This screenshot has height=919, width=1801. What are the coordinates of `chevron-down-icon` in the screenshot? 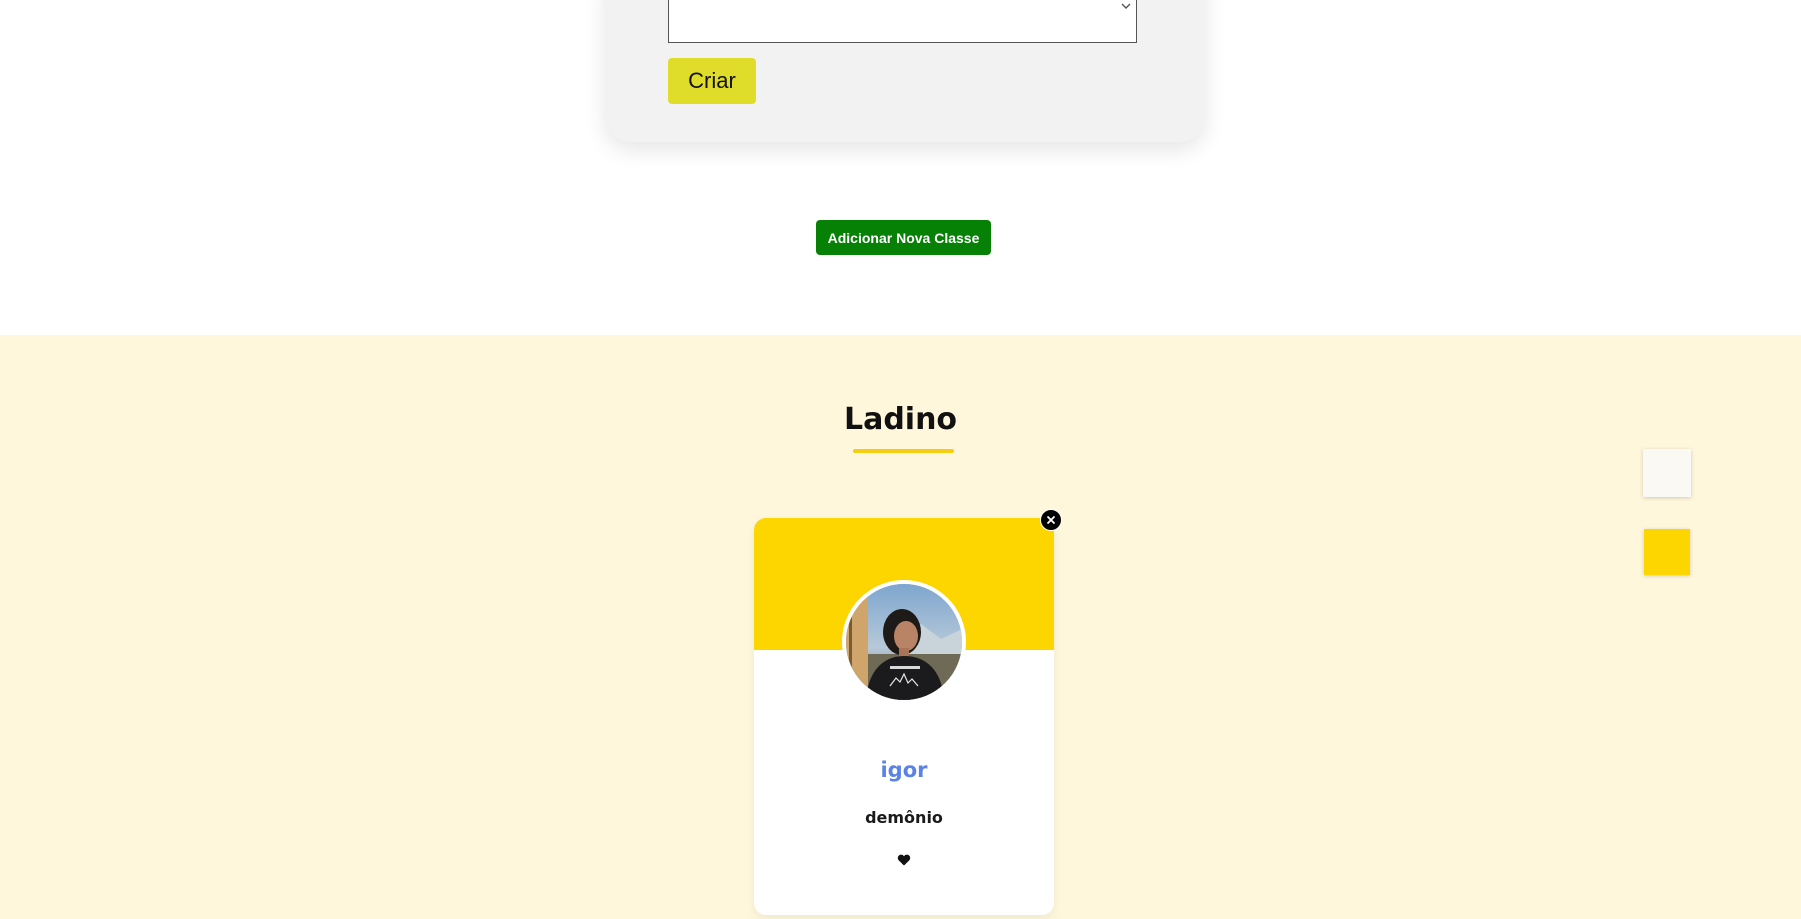 It's located at (1126, 6).